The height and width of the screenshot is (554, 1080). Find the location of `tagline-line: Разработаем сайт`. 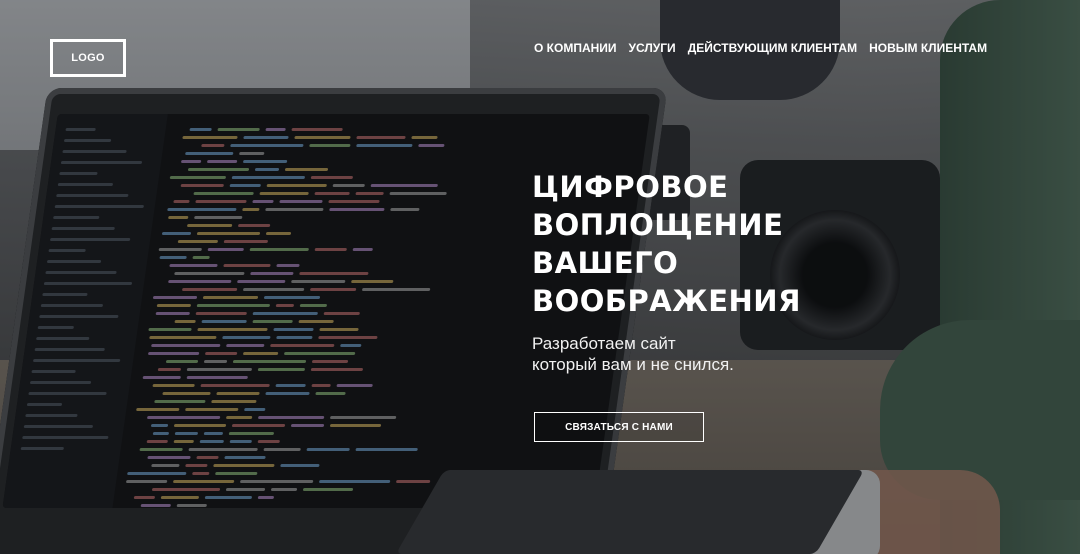

tagline-line: Разработаем сайт is located at coordinates (604, 343).